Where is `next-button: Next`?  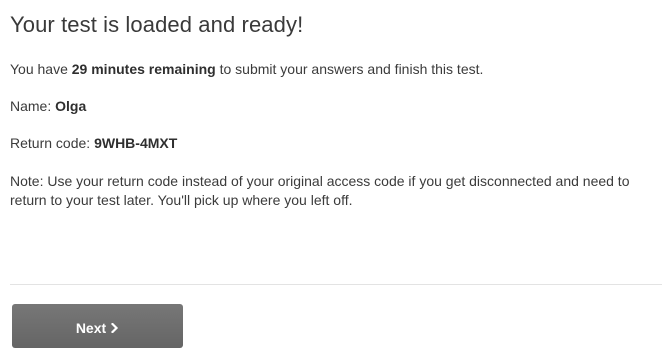
next-button: Next is located at coordinates (97, 326).